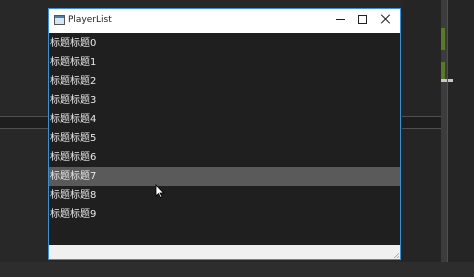  What do you see at coordinates (224, 62) in the screenshot?
I see `list-item: 标题标题1` at bounding box center [224, 62].